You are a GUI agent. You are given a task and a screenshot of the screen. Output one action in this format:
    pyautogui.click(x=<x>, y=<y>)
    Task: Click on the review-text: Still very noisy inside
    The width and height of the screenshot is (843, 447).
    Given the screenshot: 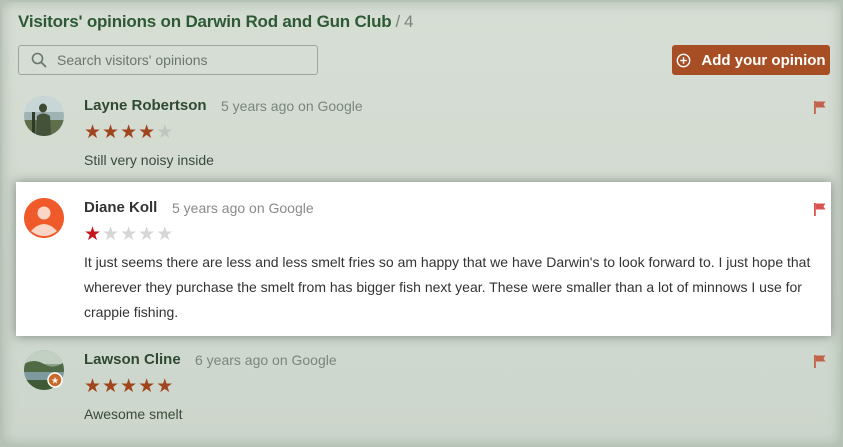 What is the action you would take?
    pyautogui.click(x=149, y=160)
    